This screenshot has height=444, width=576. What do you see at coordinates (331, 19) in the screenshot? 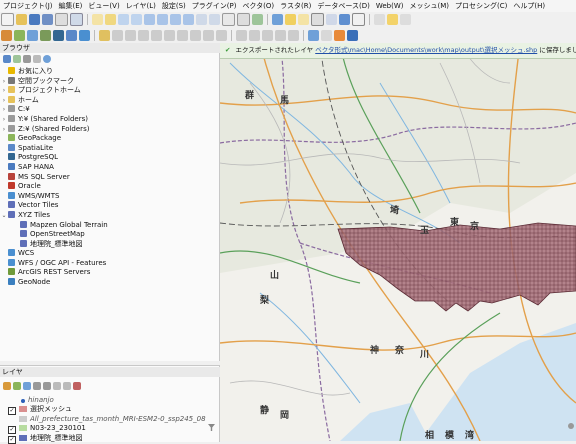
I see `field-calculator-icon` at bounding box center [331, 19].